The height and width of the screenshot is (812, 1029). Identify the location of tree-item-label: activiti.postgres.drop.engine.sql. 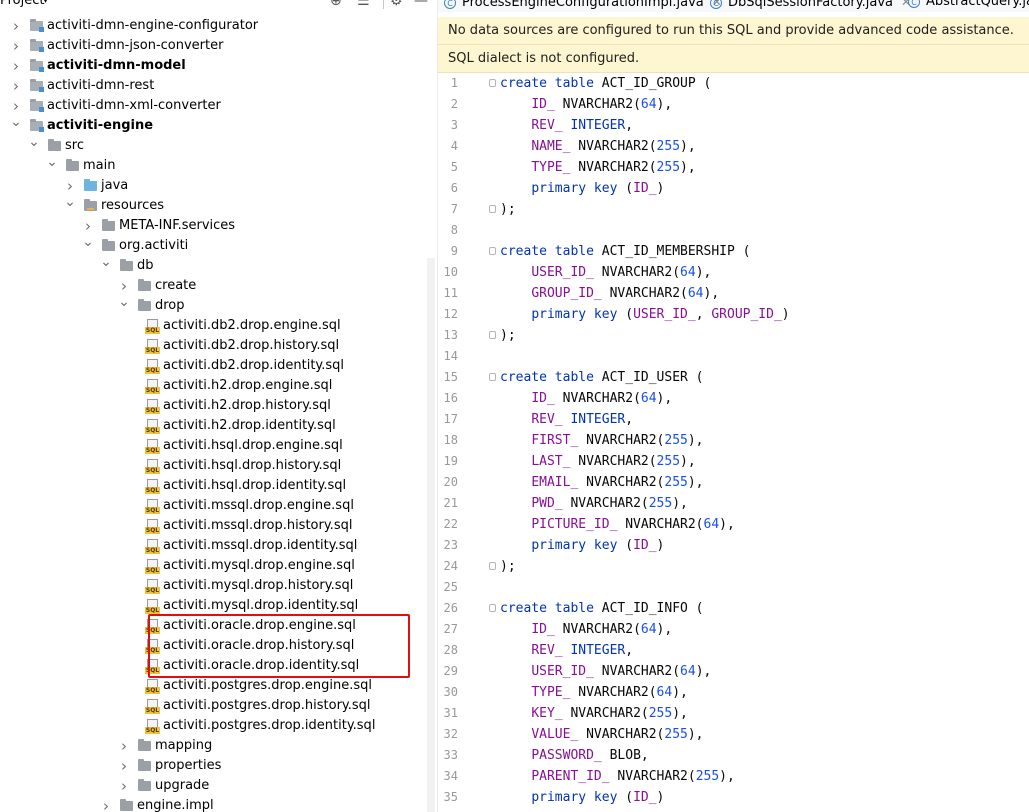
(268, 685).